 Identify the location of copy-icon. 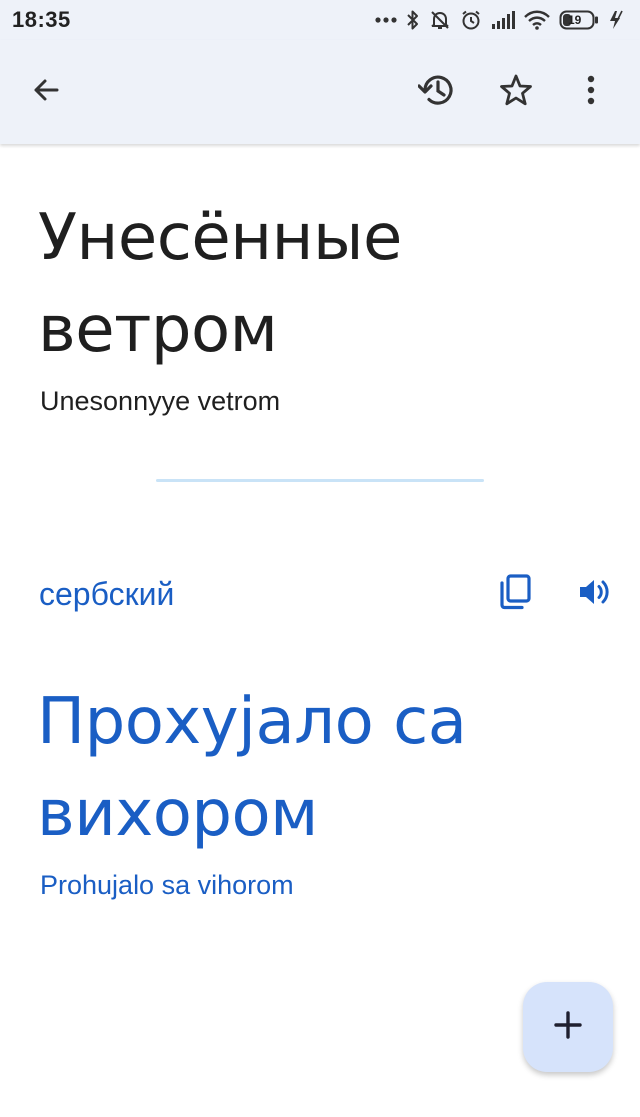
(515, 594).